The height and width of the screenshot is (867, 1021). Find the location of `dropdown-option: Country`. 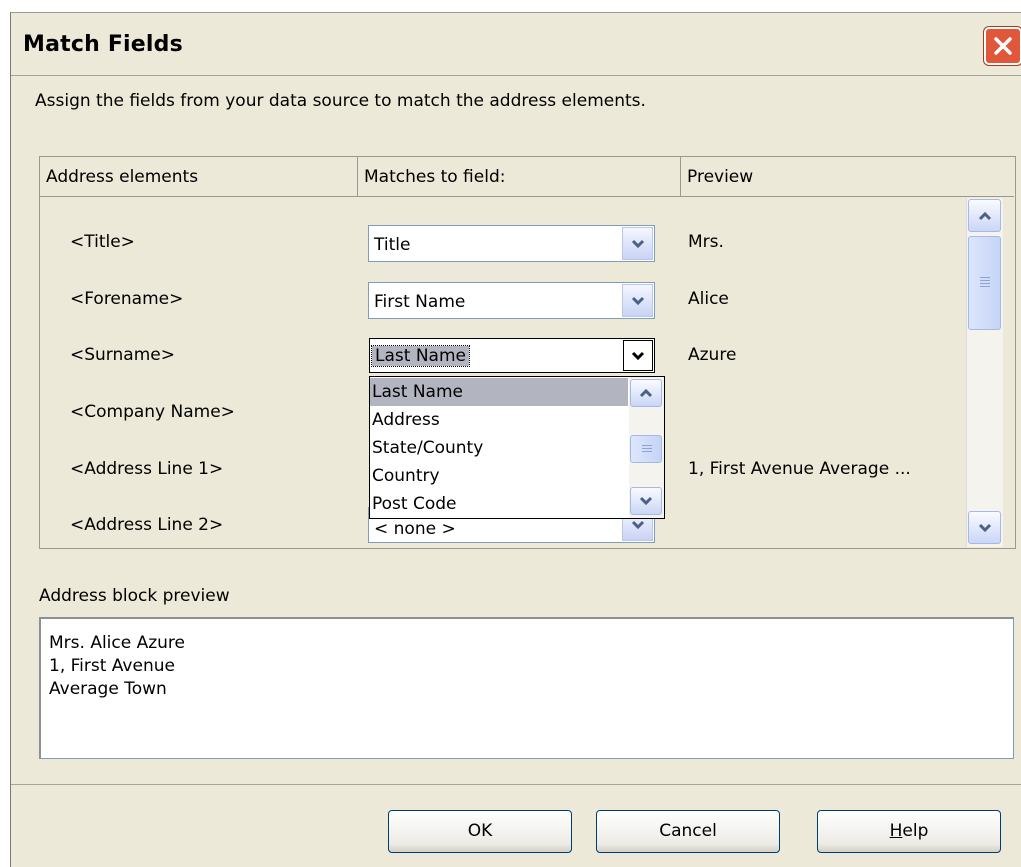

dropdown-option: Country is located at coordinates (499, 476).